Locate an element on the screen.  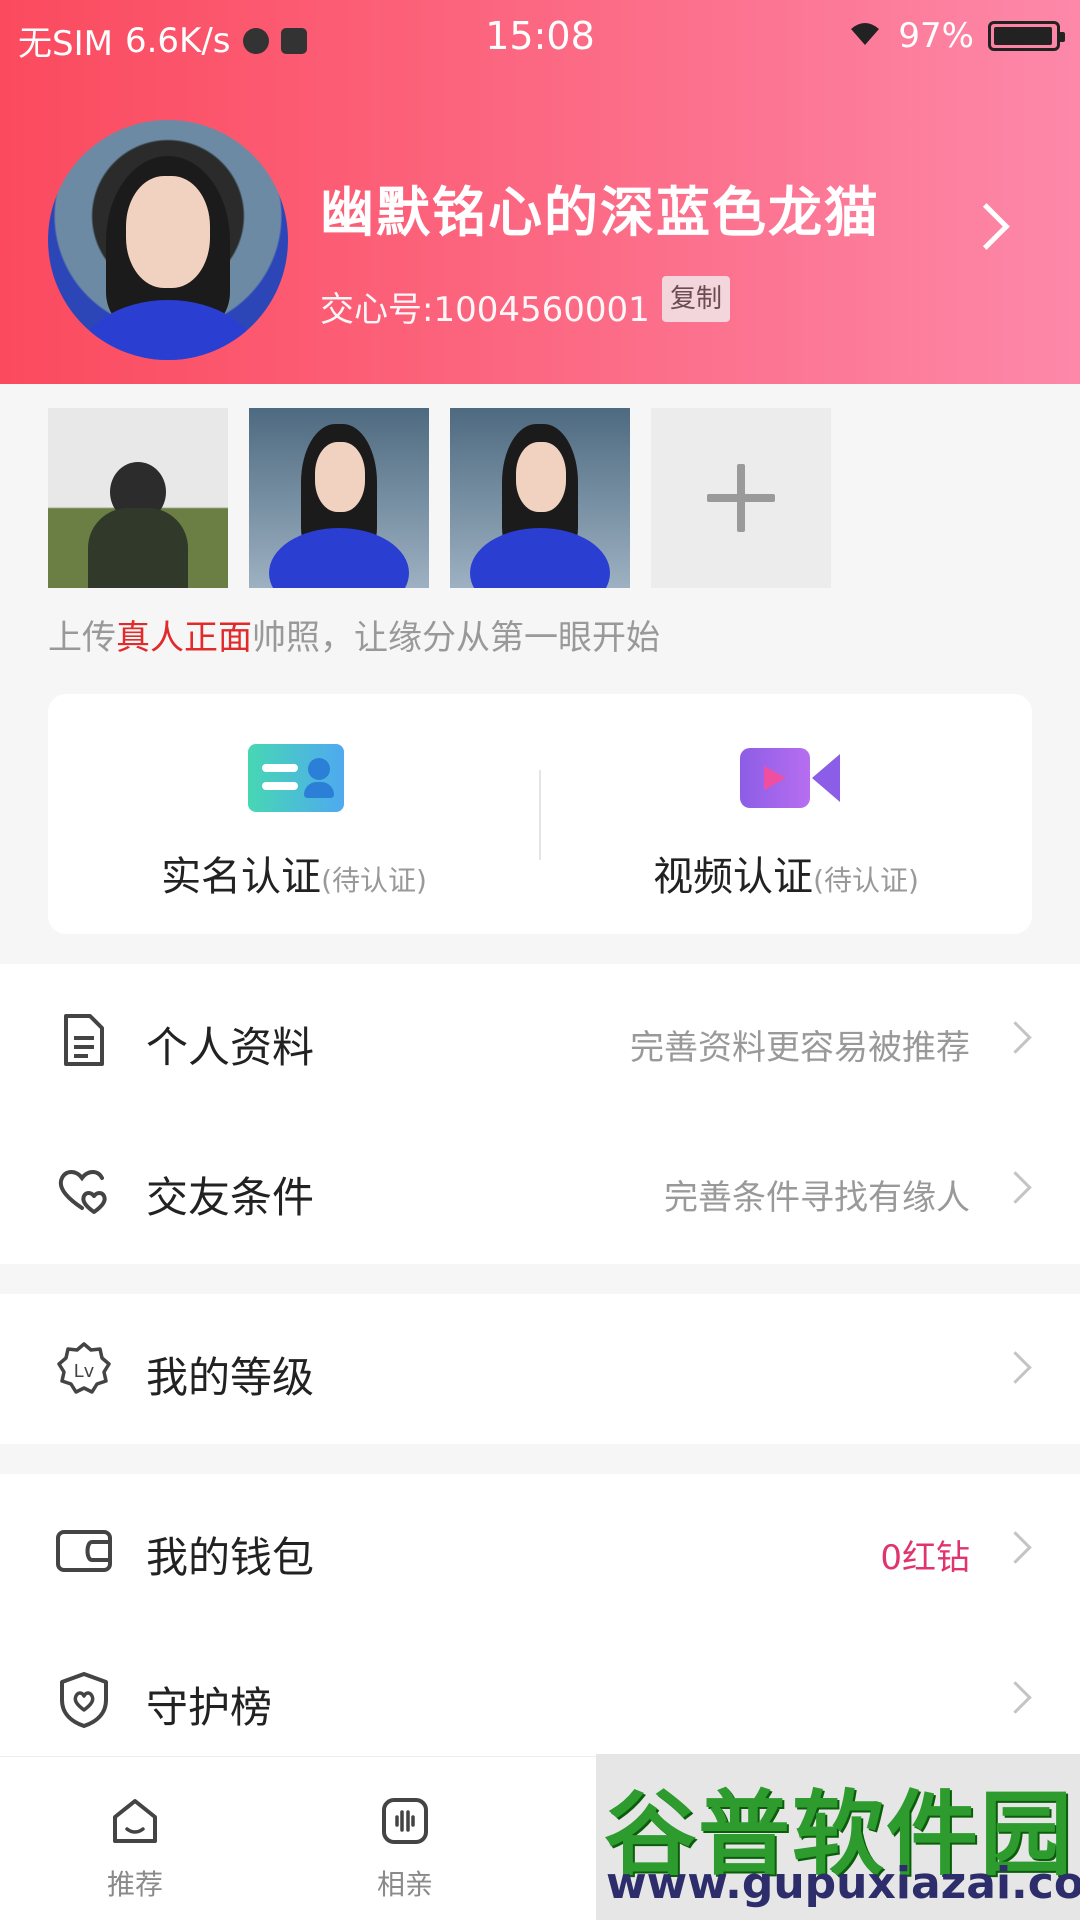
menu-label: 个人资料 is located at coordinates (230, 1047).